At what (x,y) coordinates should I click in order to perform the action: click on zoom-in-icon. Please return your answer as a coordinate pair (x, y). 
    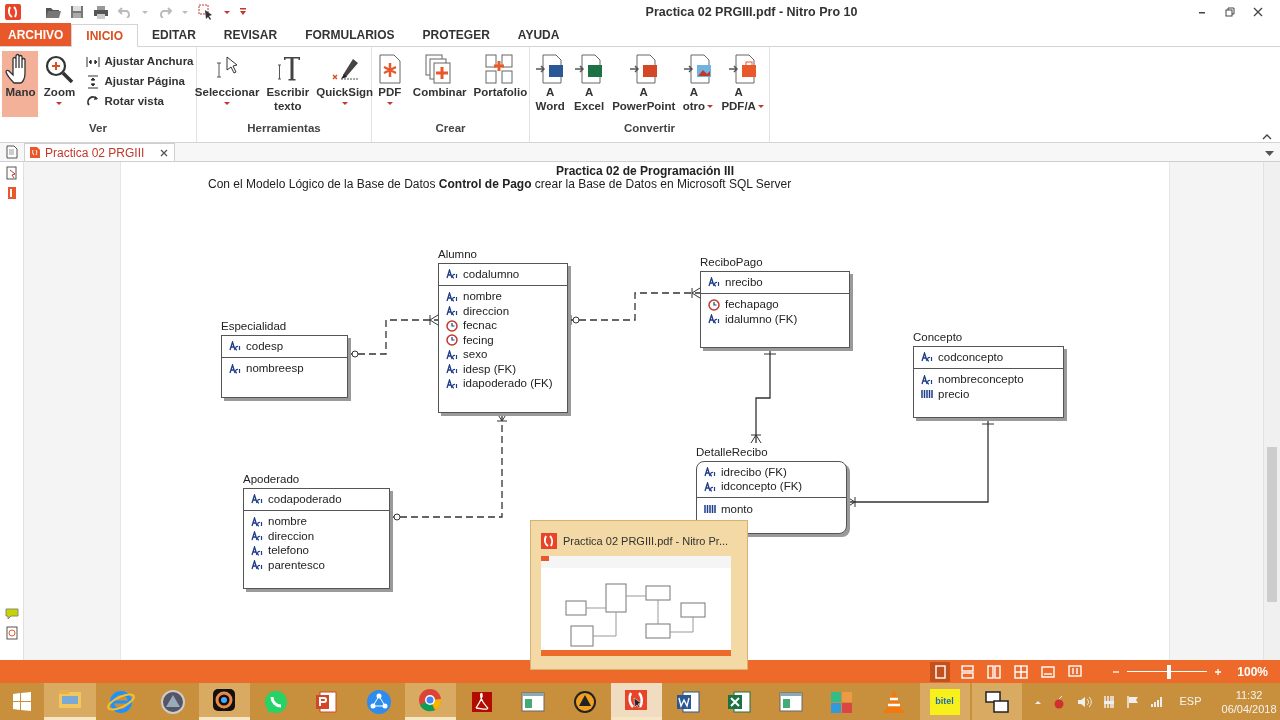
    Looking at the image, I should click on (1218, 671).